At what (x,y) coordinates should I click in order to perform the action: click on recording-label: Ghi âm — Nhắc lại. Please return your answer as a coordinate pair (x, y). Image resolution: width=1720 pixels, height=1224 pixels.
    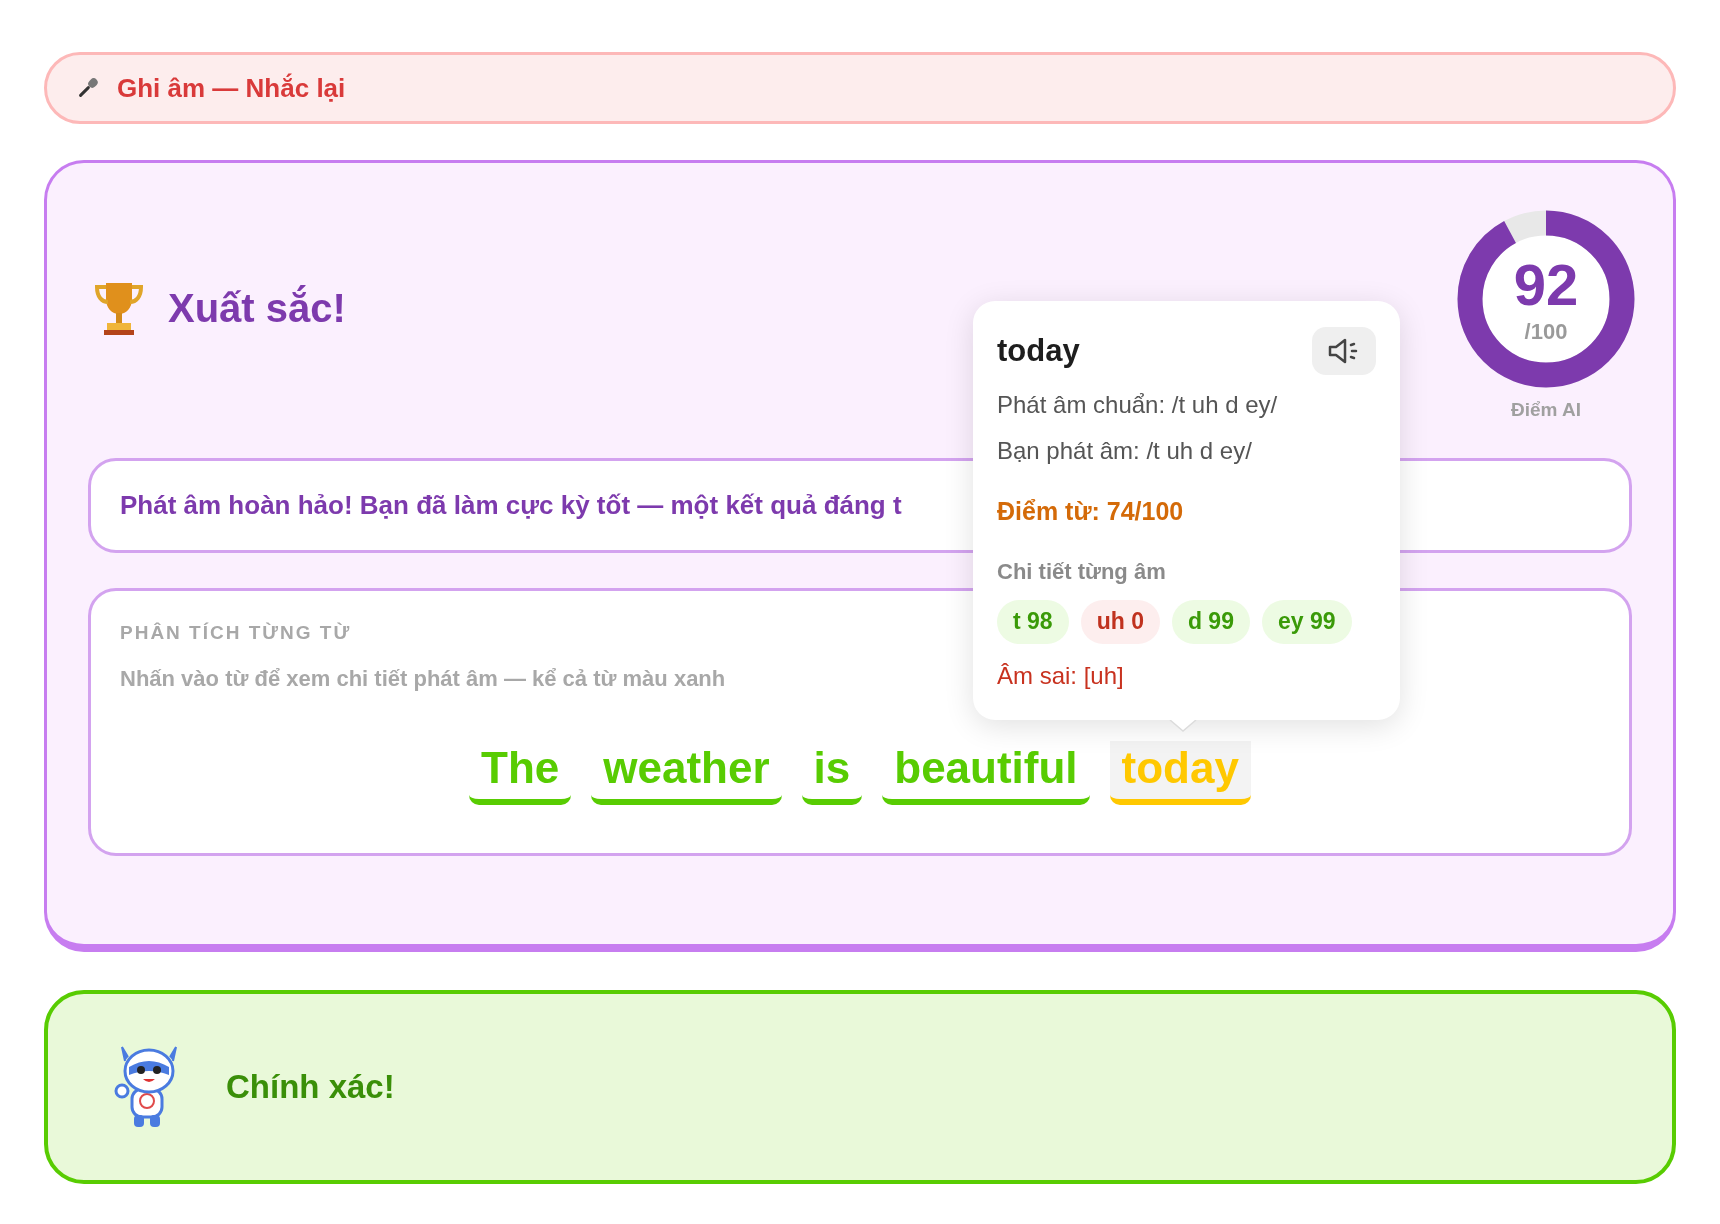
    Looking at the image, I should click on (231, 88).